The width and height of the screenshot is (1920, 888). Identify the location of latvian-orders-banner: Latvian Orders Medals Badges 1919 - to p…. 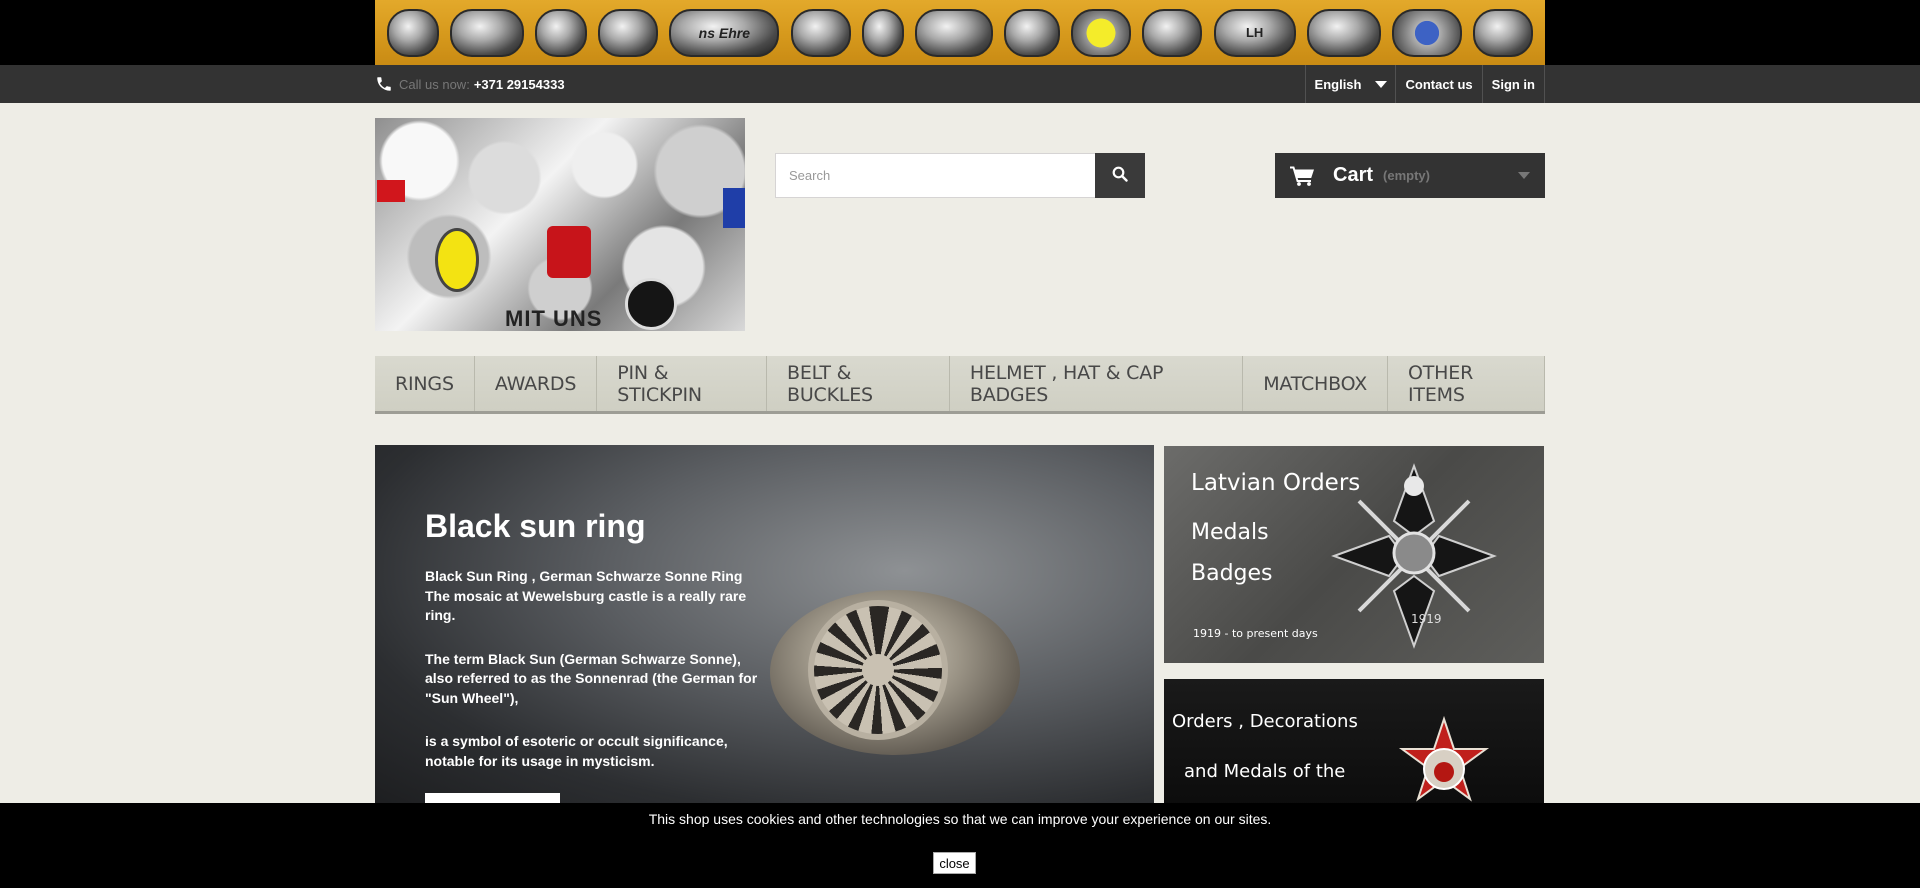
(1354, 554).